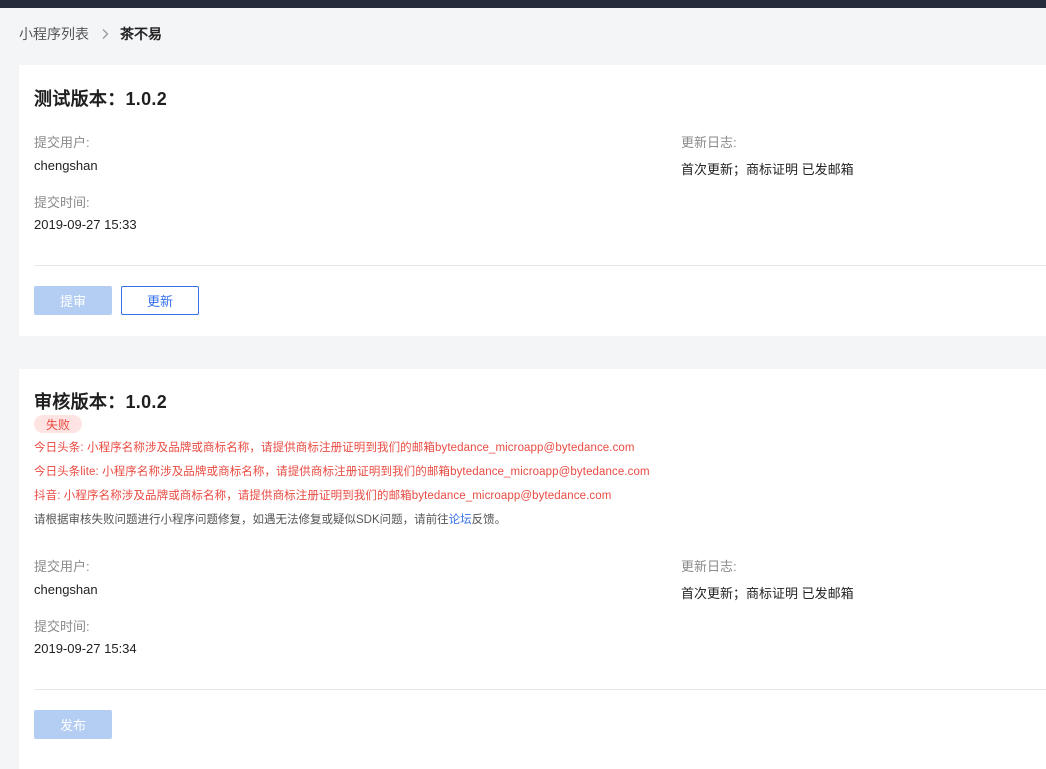  What do you see at coordinates (62, 566) in the screenshot?
I see `review-submitter-label: 提交用户:` at bounding box center [62, 566].